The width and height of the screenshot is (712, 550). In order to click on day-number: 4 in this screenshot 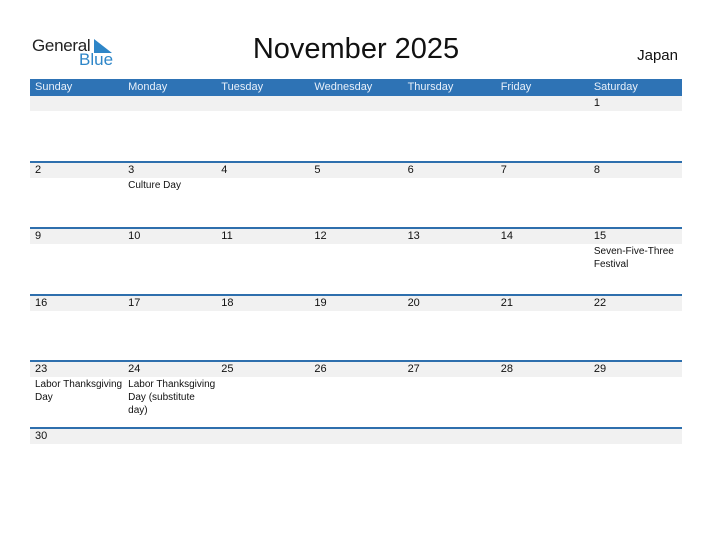, I will do `click(263, 170)`.